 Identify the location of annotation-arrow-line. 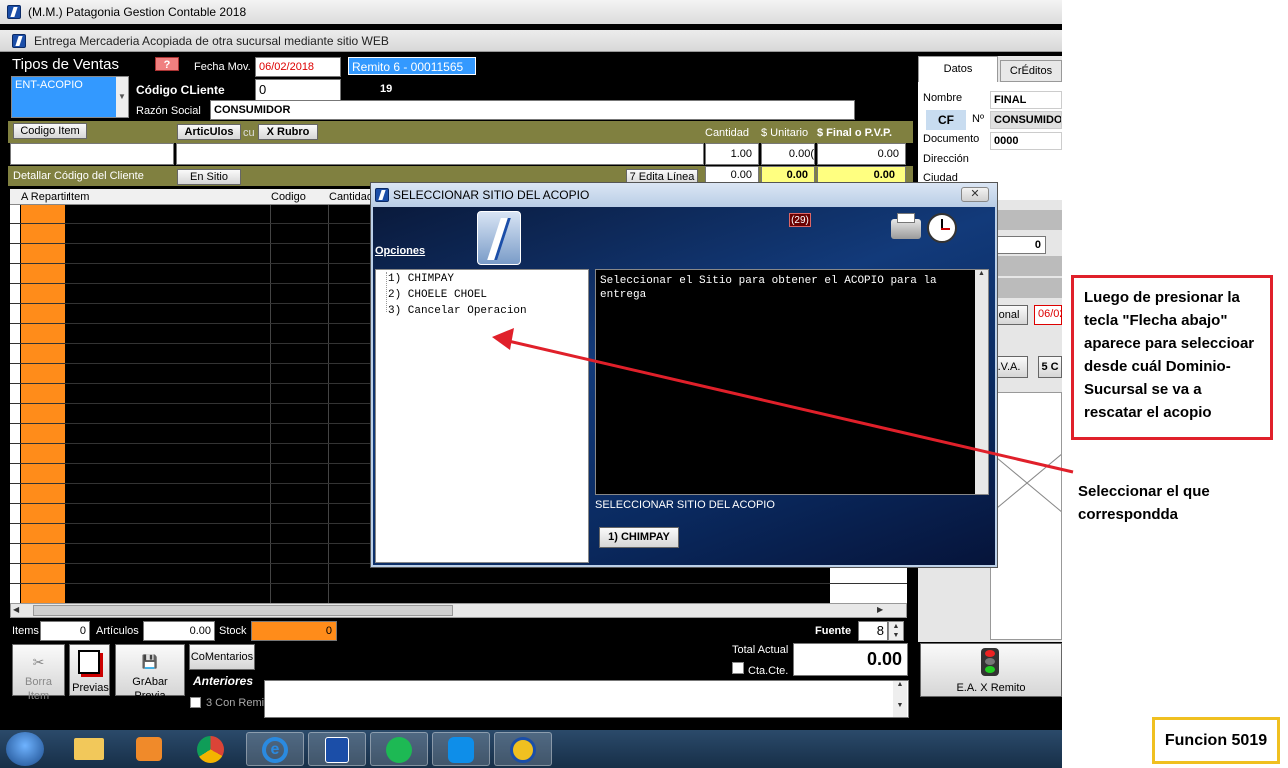
(788, 406).